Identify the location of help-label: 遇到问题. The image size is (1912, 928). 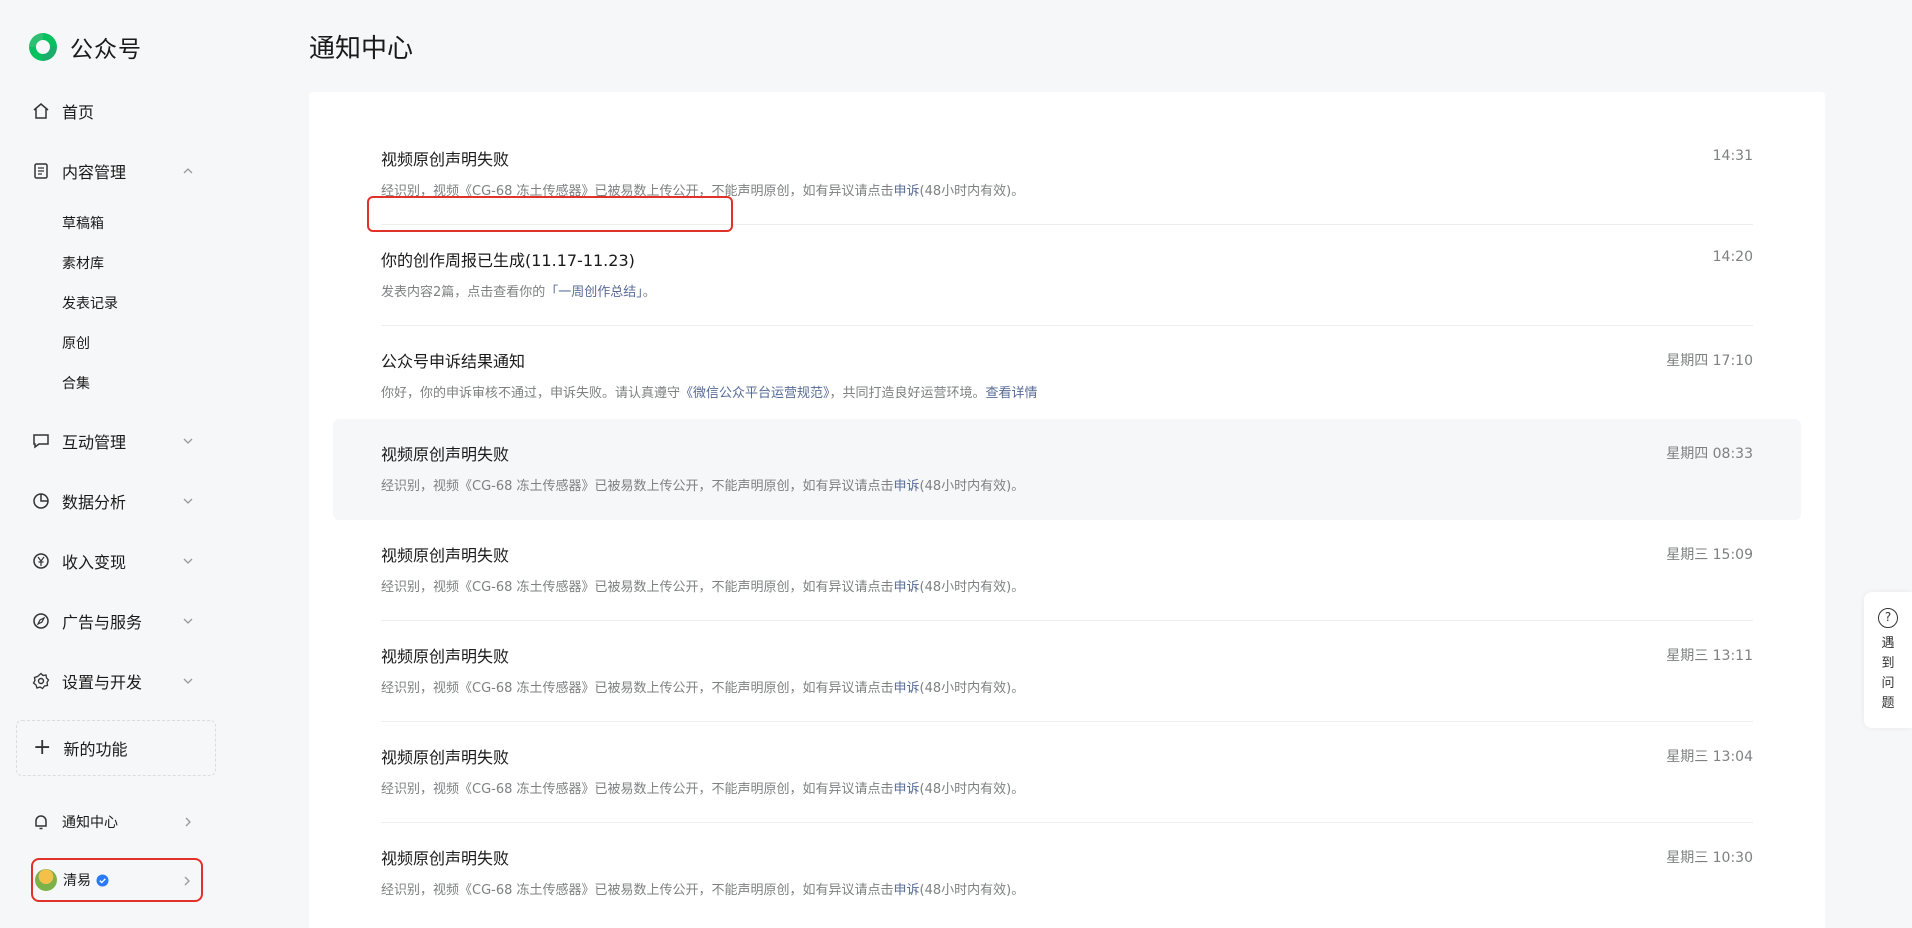
(1888, 673).